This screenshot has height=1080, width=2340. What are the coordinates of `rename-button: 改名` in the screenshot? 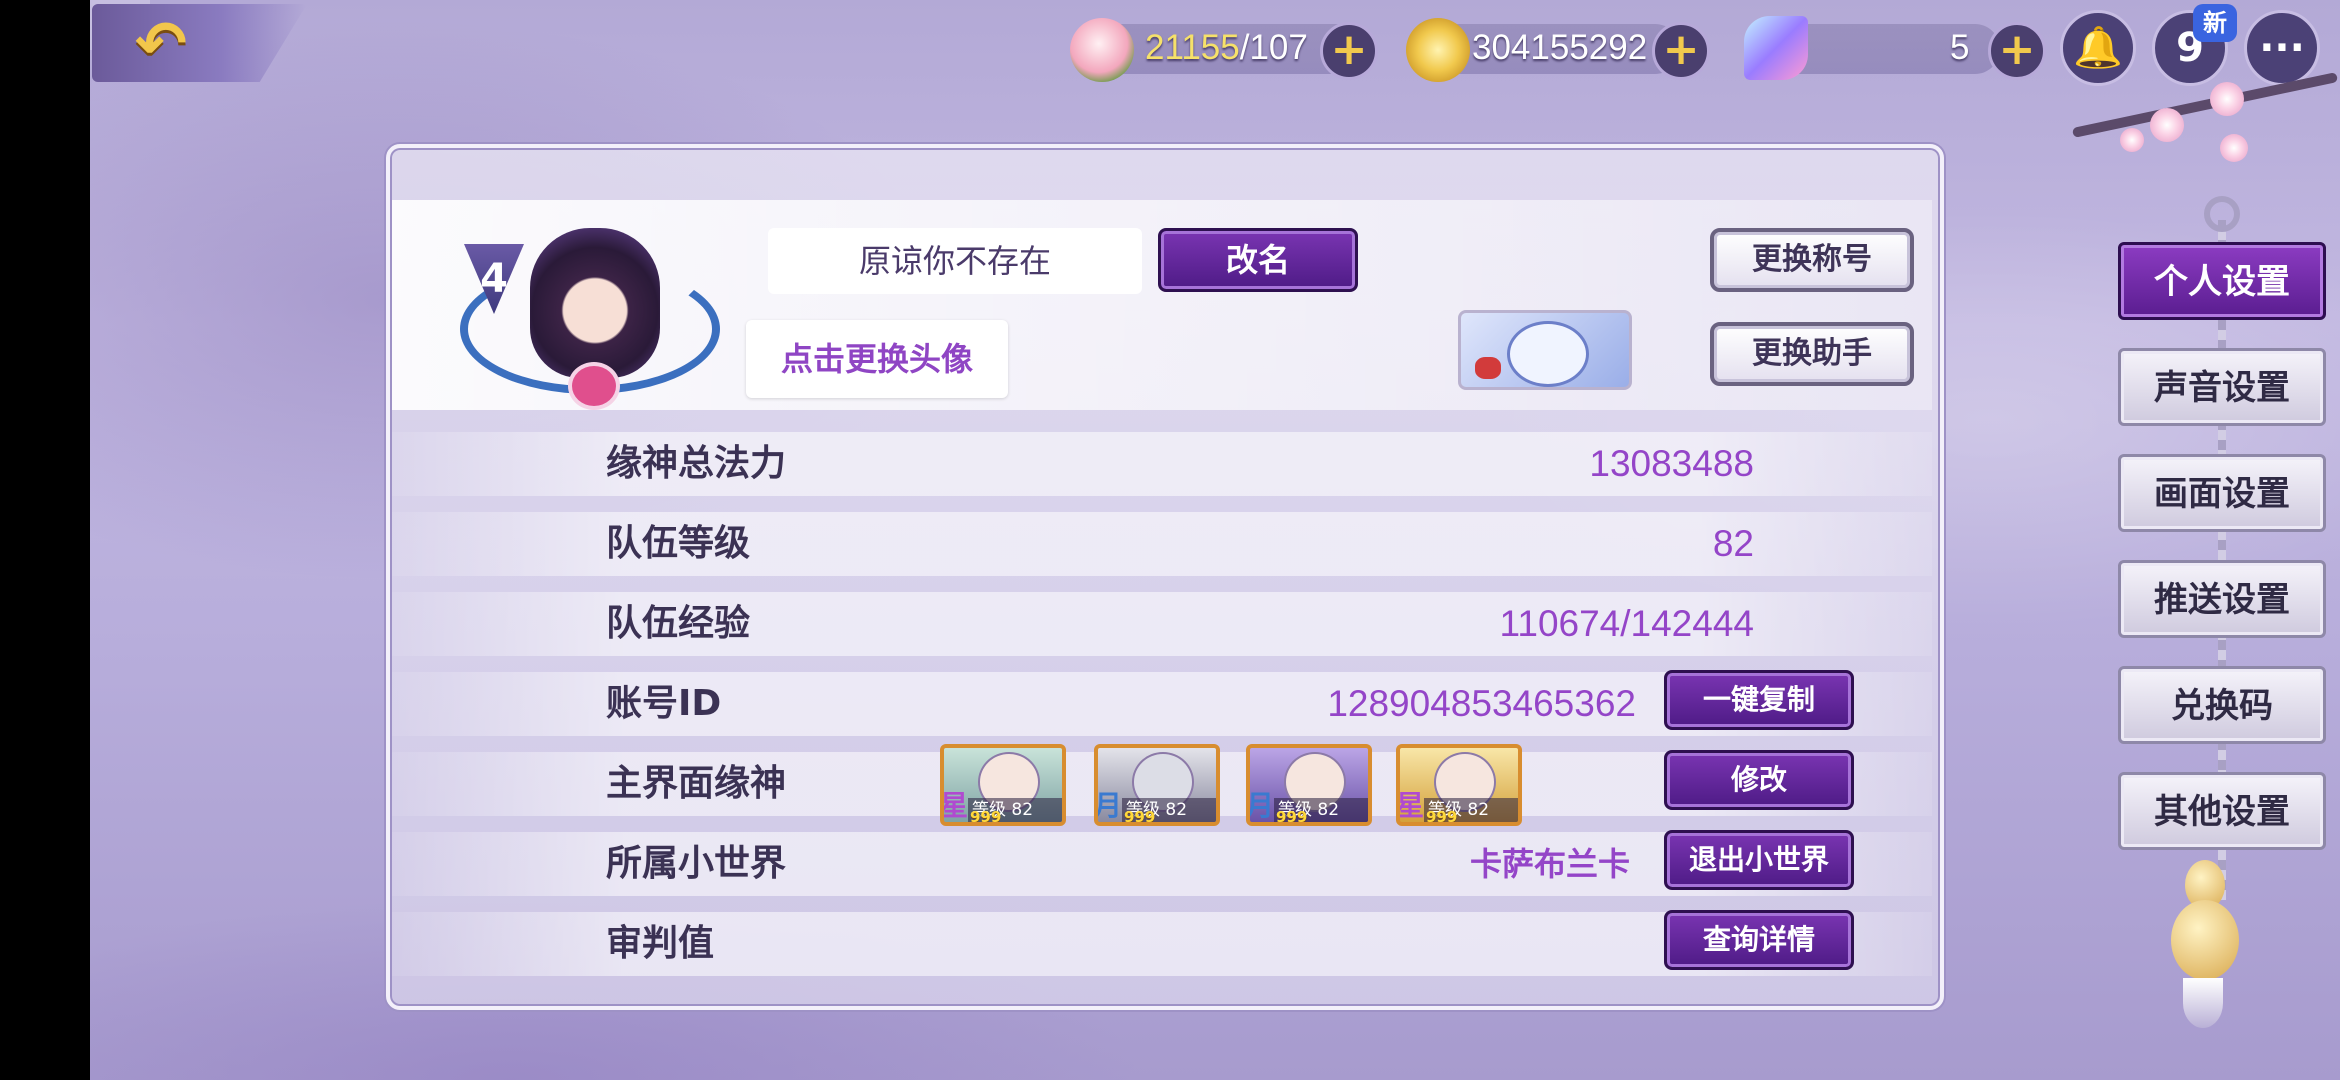 It's located at (1258, 260).